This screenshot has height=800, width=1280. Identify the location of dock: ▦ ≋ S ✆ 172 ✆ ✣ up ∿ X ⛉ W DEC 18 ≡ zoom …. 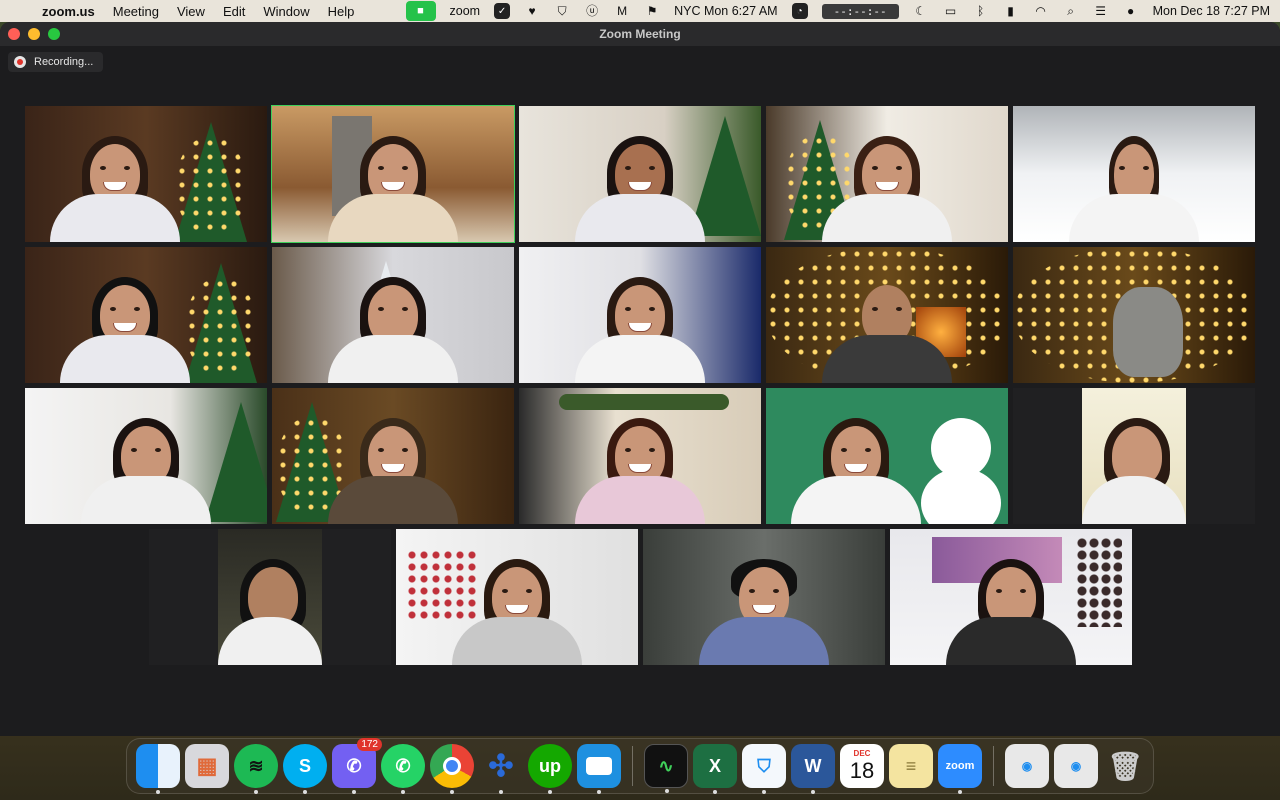
(640, 766).